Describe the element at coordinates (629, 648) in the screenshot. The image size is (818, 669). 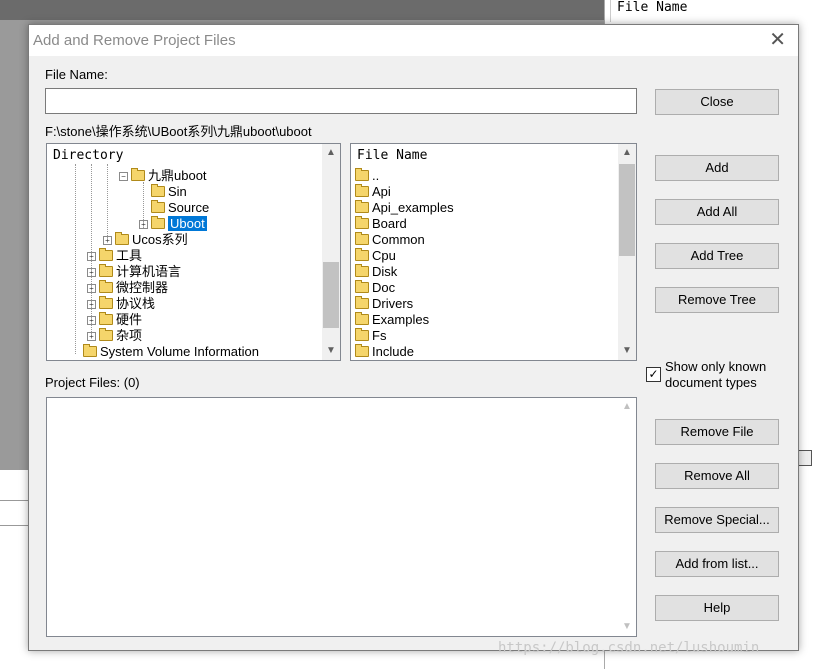
I see `watermark: https://blog.csdn.net/lushoumin` at that location.